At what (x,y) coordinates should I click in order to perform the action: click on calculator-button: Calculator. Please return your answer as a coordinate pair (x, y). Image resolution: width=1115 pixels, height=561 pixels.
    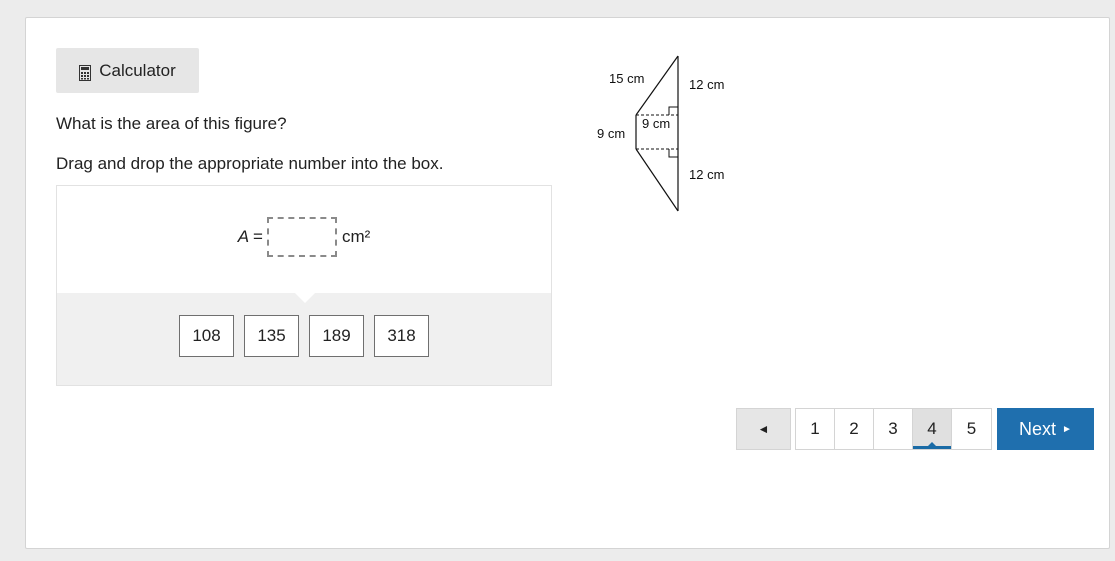
    Looking at the image, I should click on (127, 70).